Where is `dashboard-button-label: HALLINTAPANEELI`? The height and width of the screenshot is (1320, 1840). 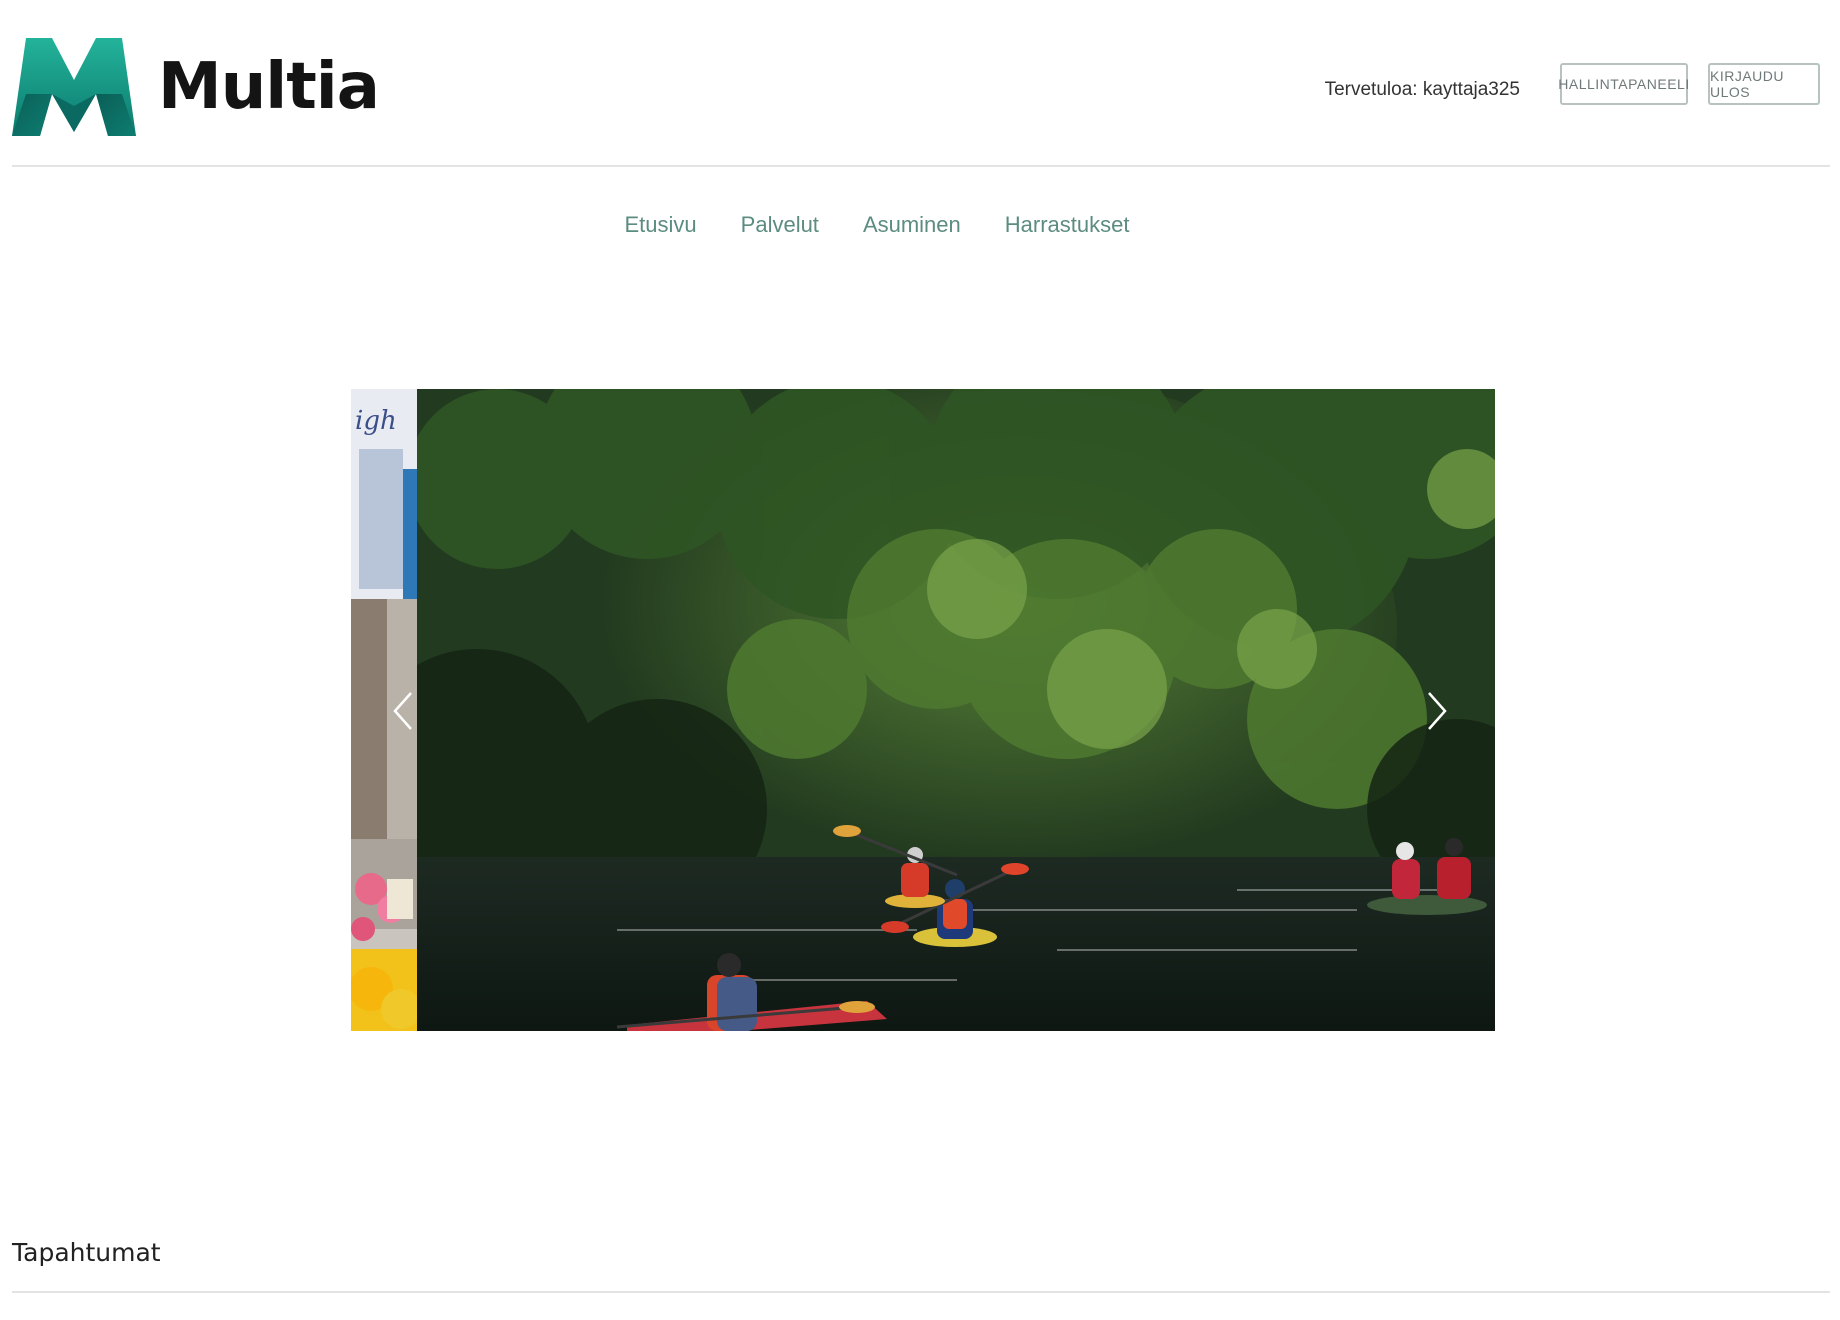
dashboard-button-label: HALLINTAPANEELI is located at coordinates (1624, 84).